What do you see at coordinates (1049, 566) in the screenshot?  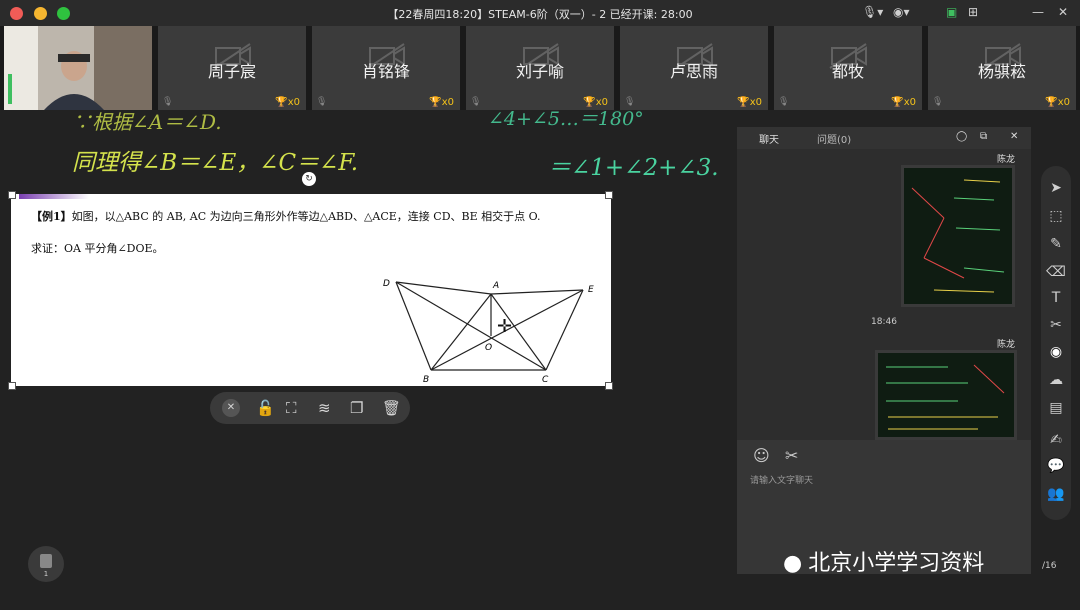 I see `page-count: /16` at bounding box center [1049, 566].